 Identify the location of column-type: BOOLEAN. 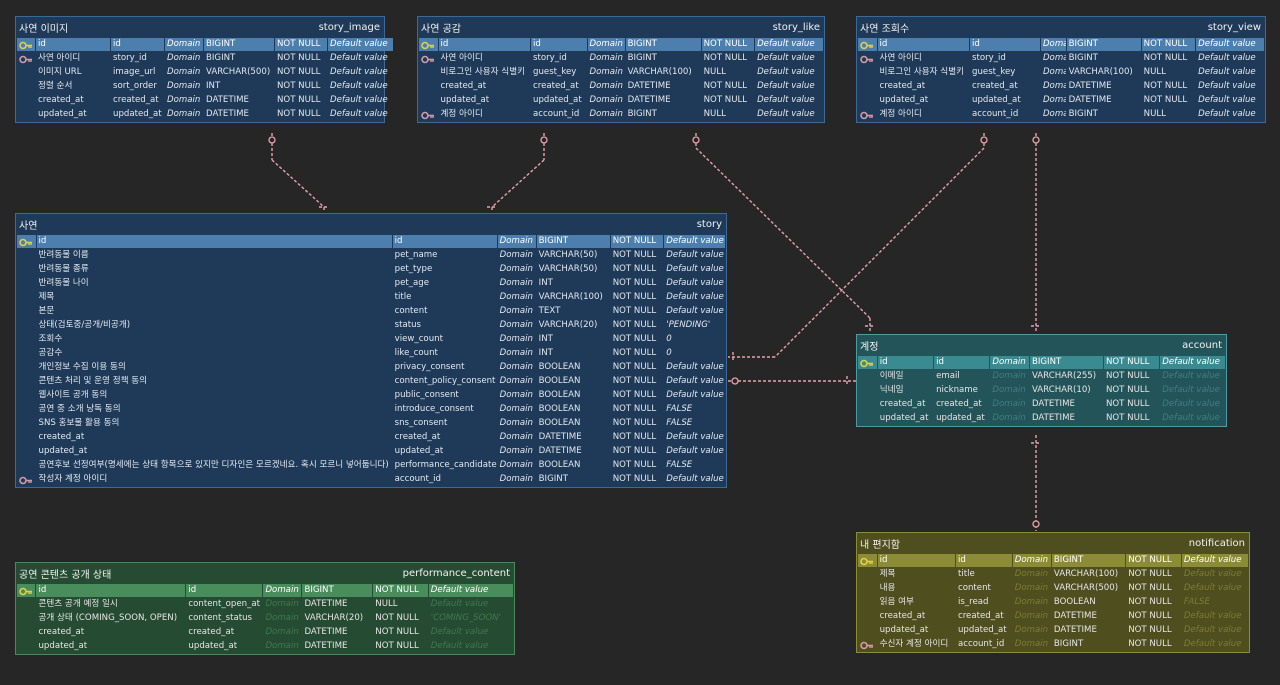
(559, 381).